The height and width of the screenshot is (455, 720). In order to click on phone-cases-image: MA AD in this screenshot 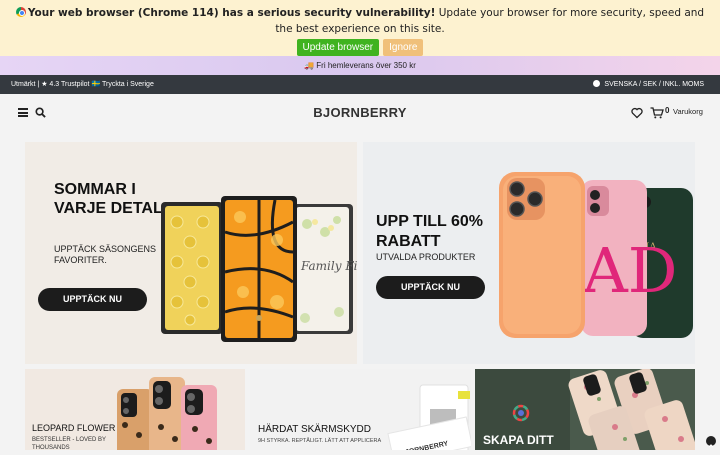, I will do `click(596, 255)`.